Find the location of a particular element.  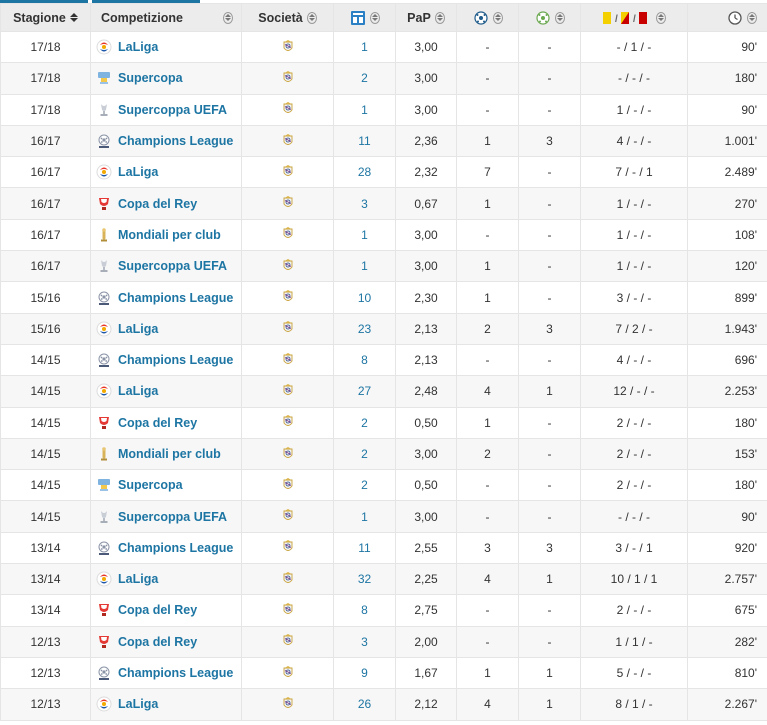

header-appearances is located at coordinates (364, 17).